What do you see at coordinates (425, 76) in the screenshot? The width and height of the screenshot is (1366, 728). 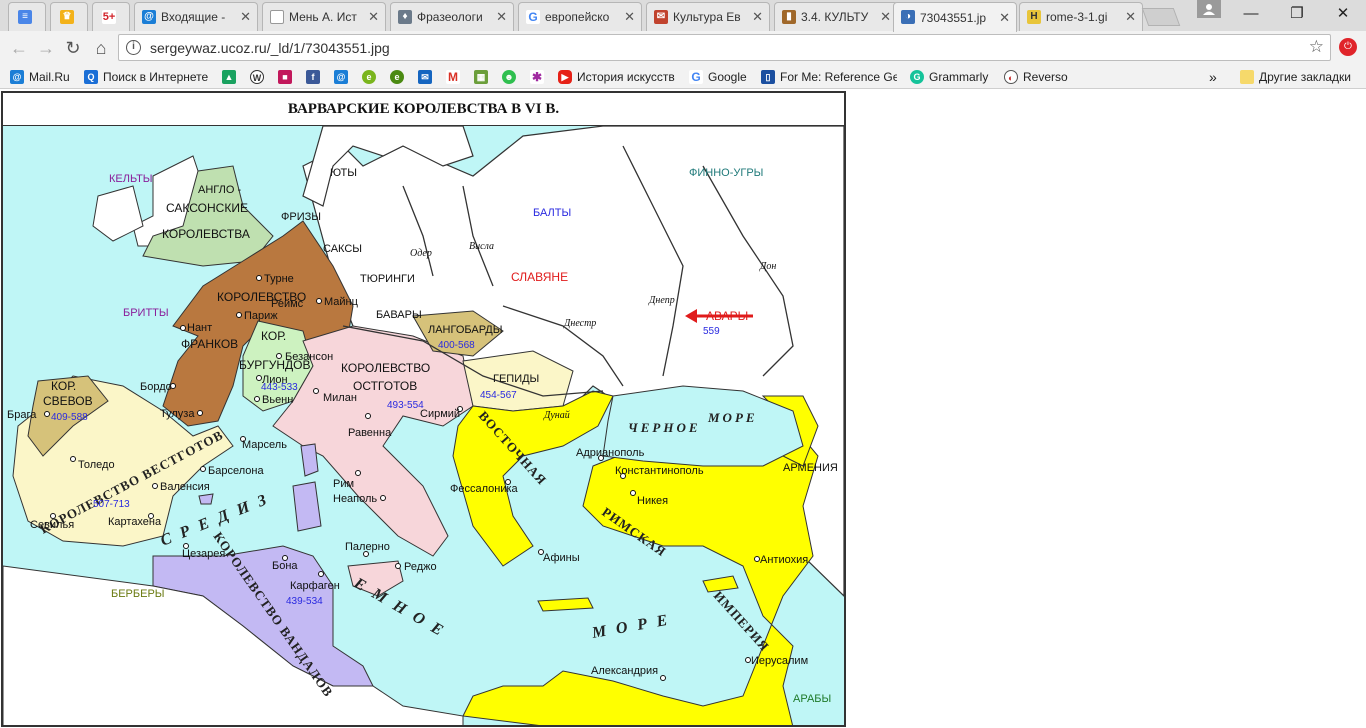 I see `bookmark-mail: ✉` at bounding box center [425, 76].